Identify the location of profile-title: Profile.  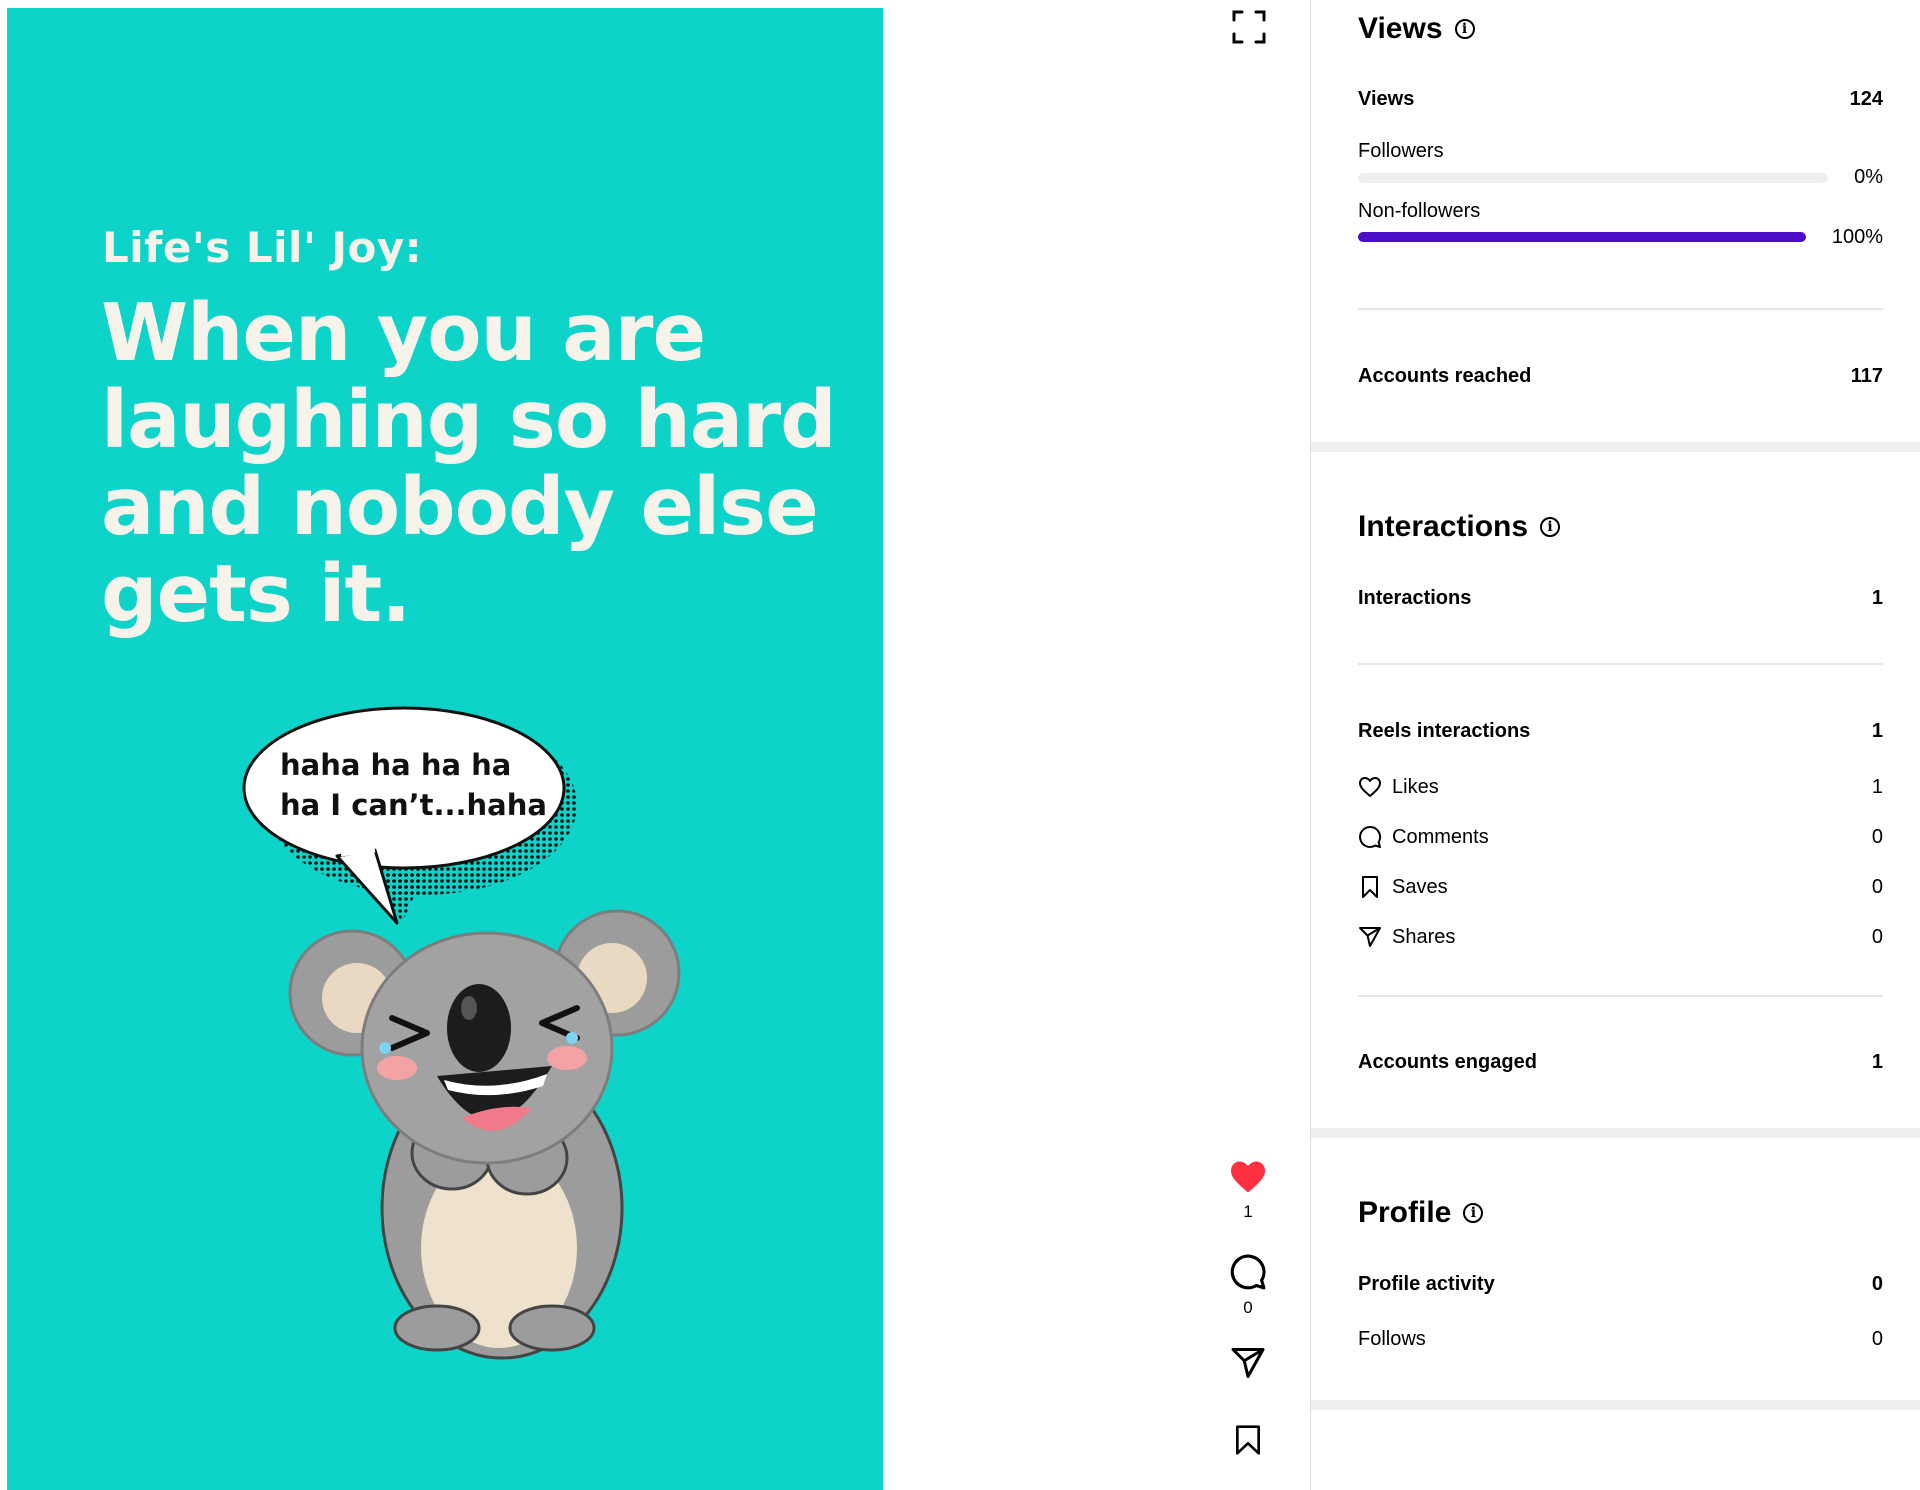
(1405, 1212).